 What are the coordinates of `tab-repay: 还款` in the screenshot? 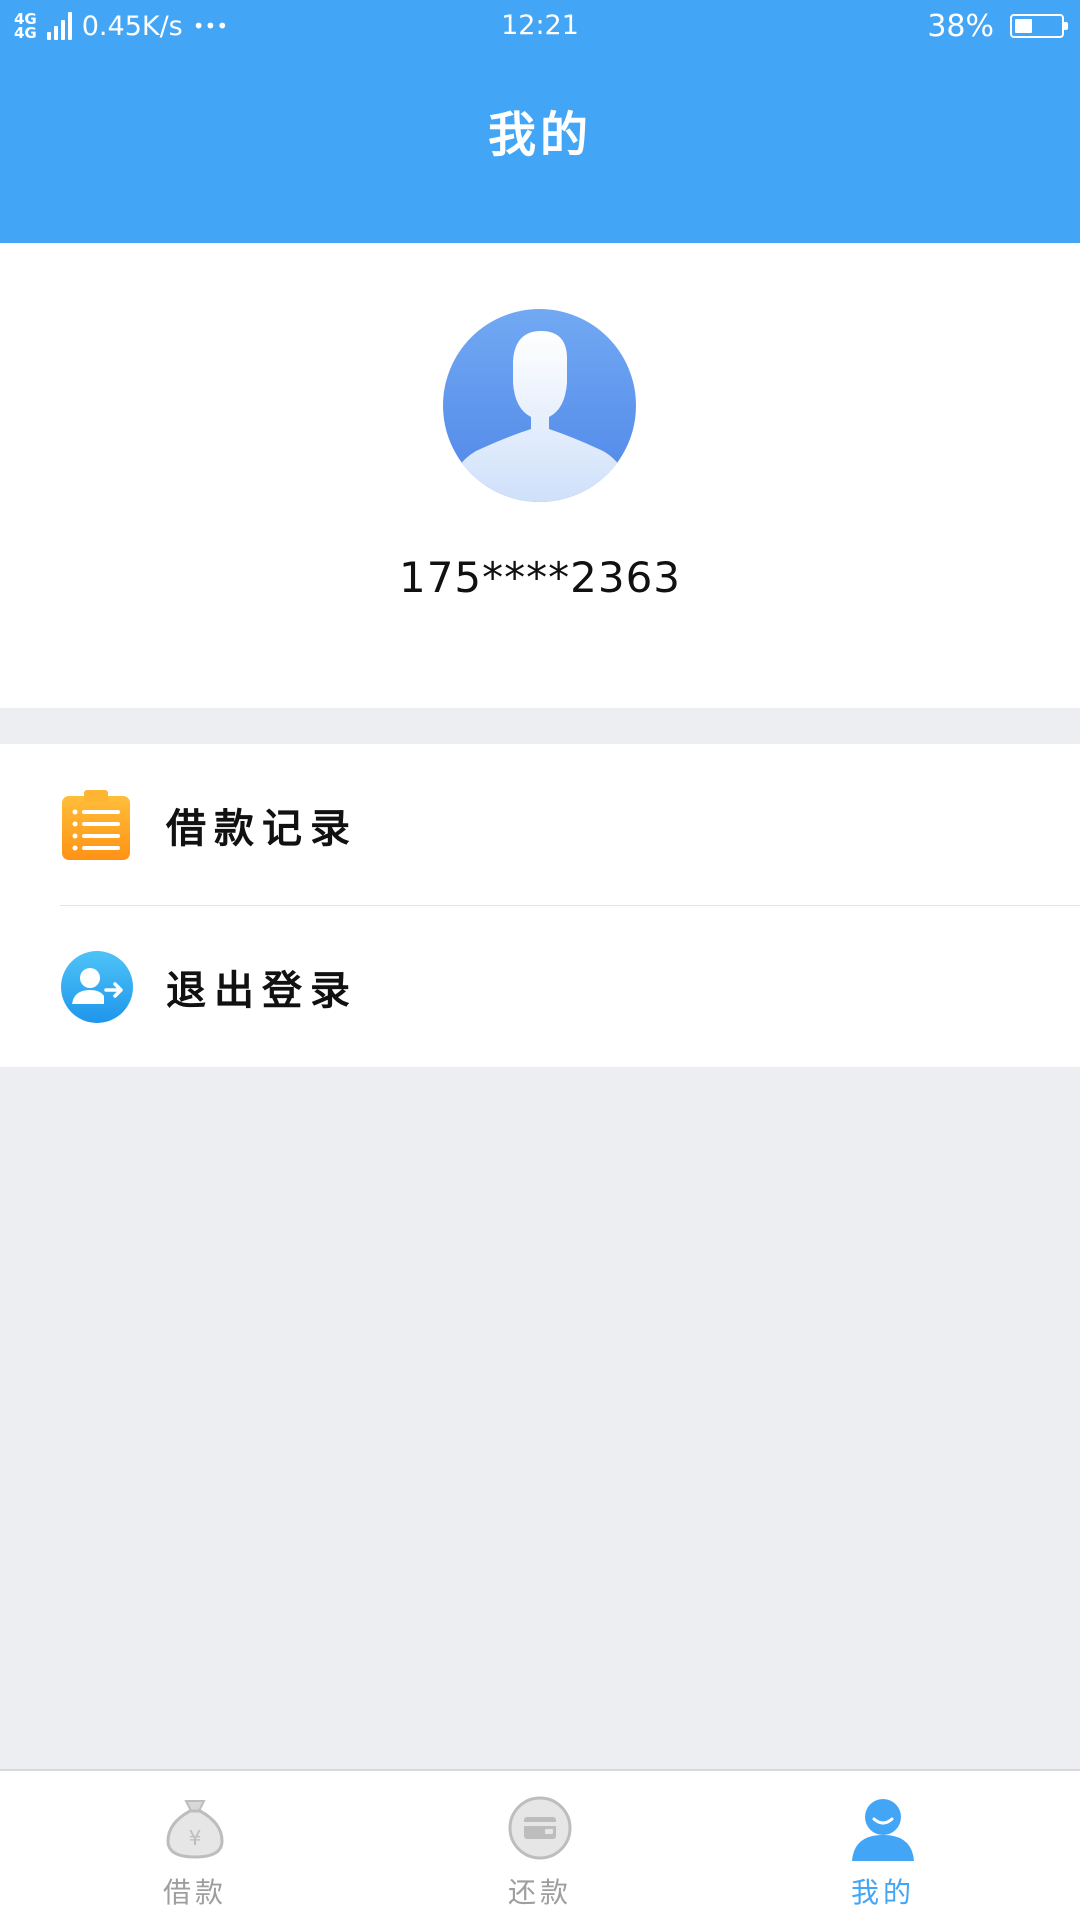 It's located at (540, 1845).